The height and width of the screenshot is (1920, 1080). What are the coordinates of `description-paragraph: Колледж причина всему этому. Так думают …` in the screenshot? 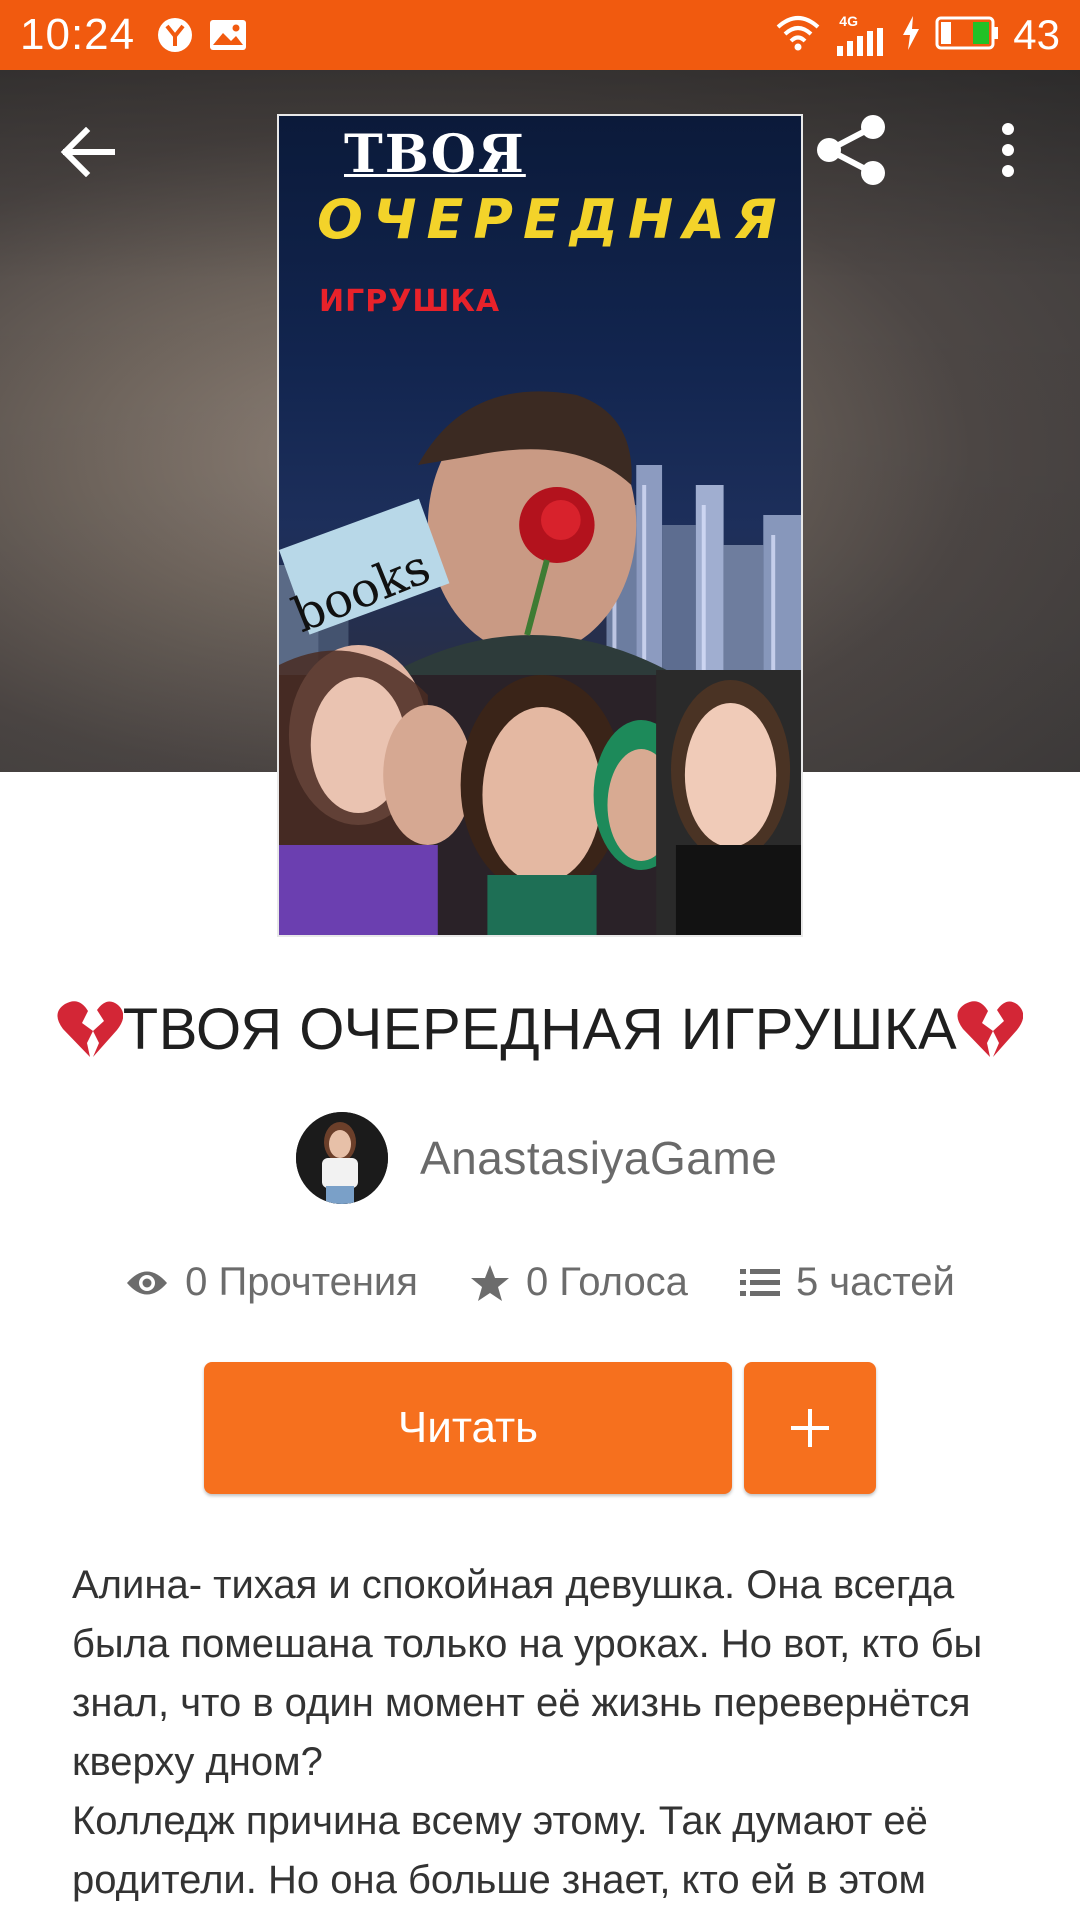 It's located at (500, 1850).